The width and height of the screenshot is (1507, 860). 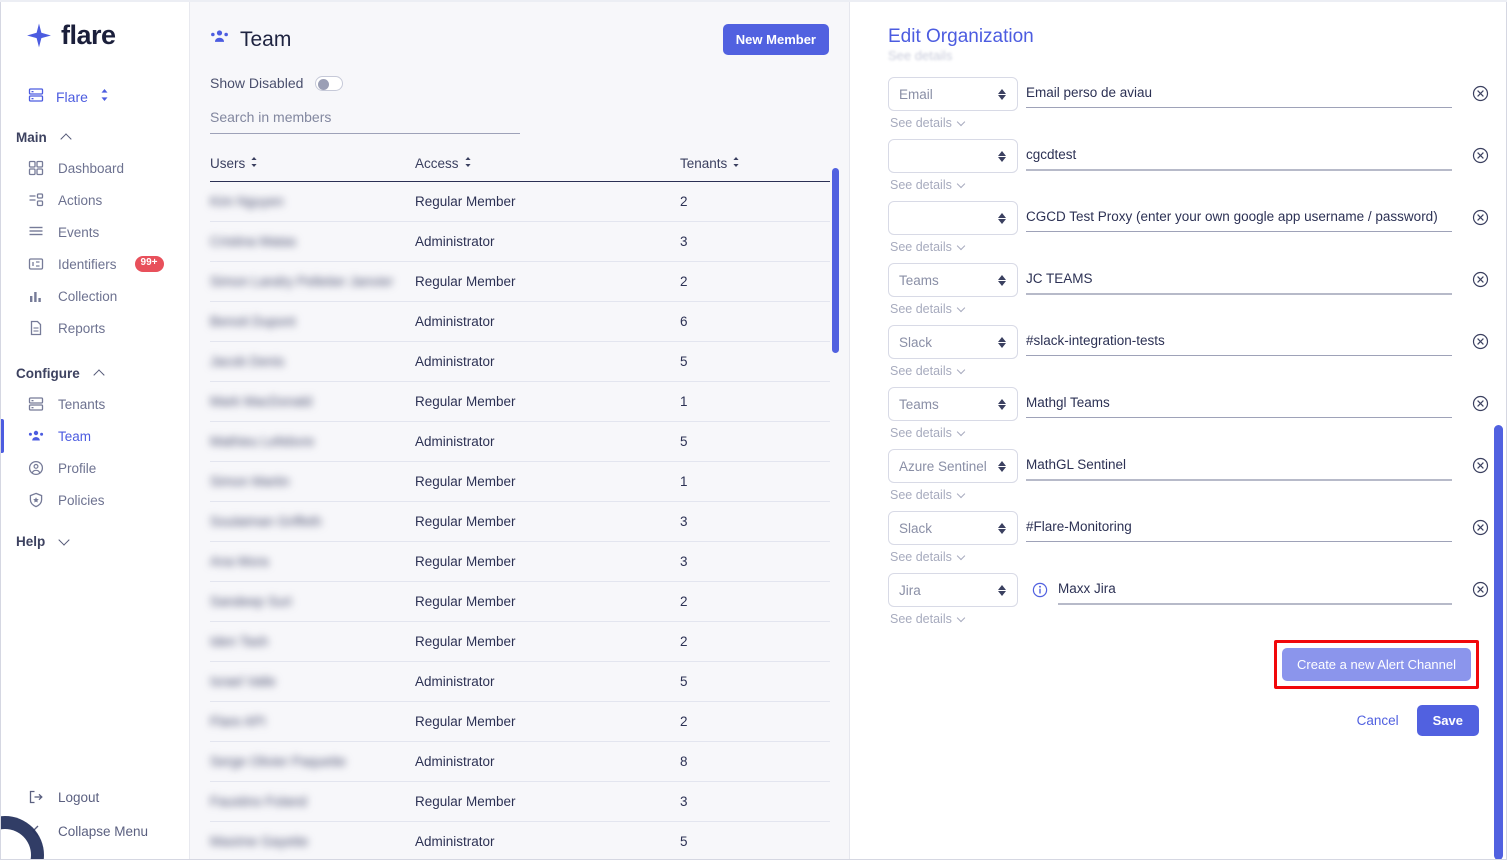 What do you see at coordinates (520, 481) in the screenshot?
I see `table-row: Simon Martin Regular Member 1` at bounding box center [520, 481].